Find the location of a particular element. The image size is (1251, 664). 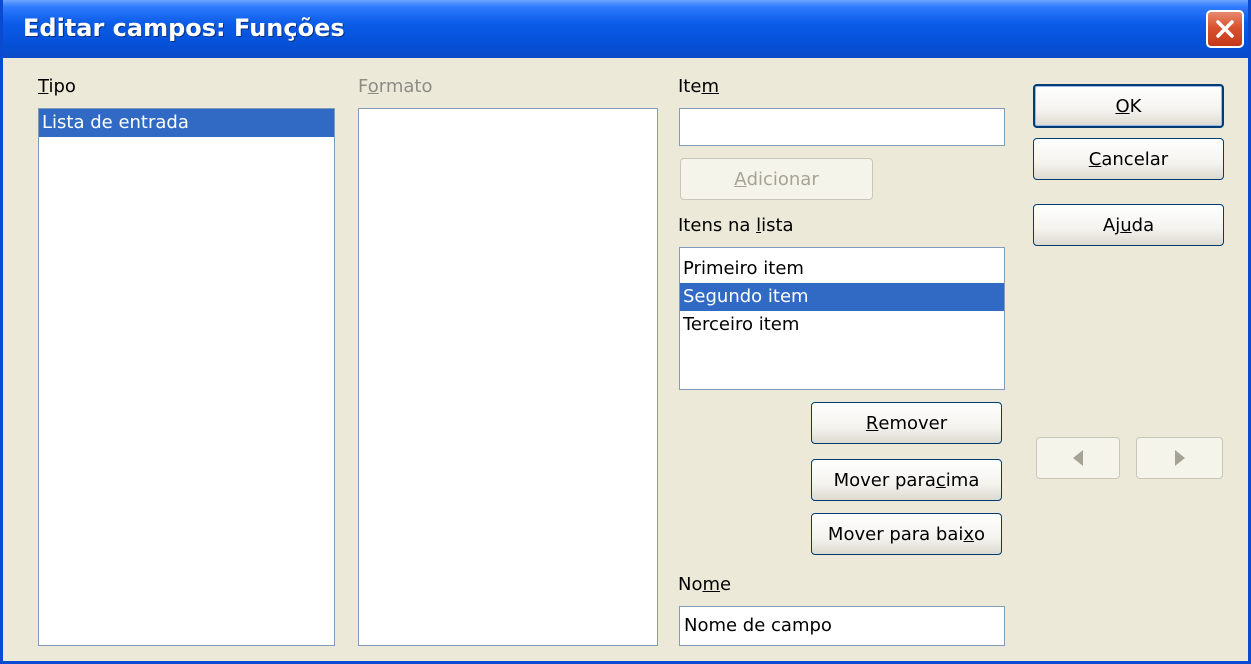

mover-baixo-label-rest: o is located at coordinates (980, 534).